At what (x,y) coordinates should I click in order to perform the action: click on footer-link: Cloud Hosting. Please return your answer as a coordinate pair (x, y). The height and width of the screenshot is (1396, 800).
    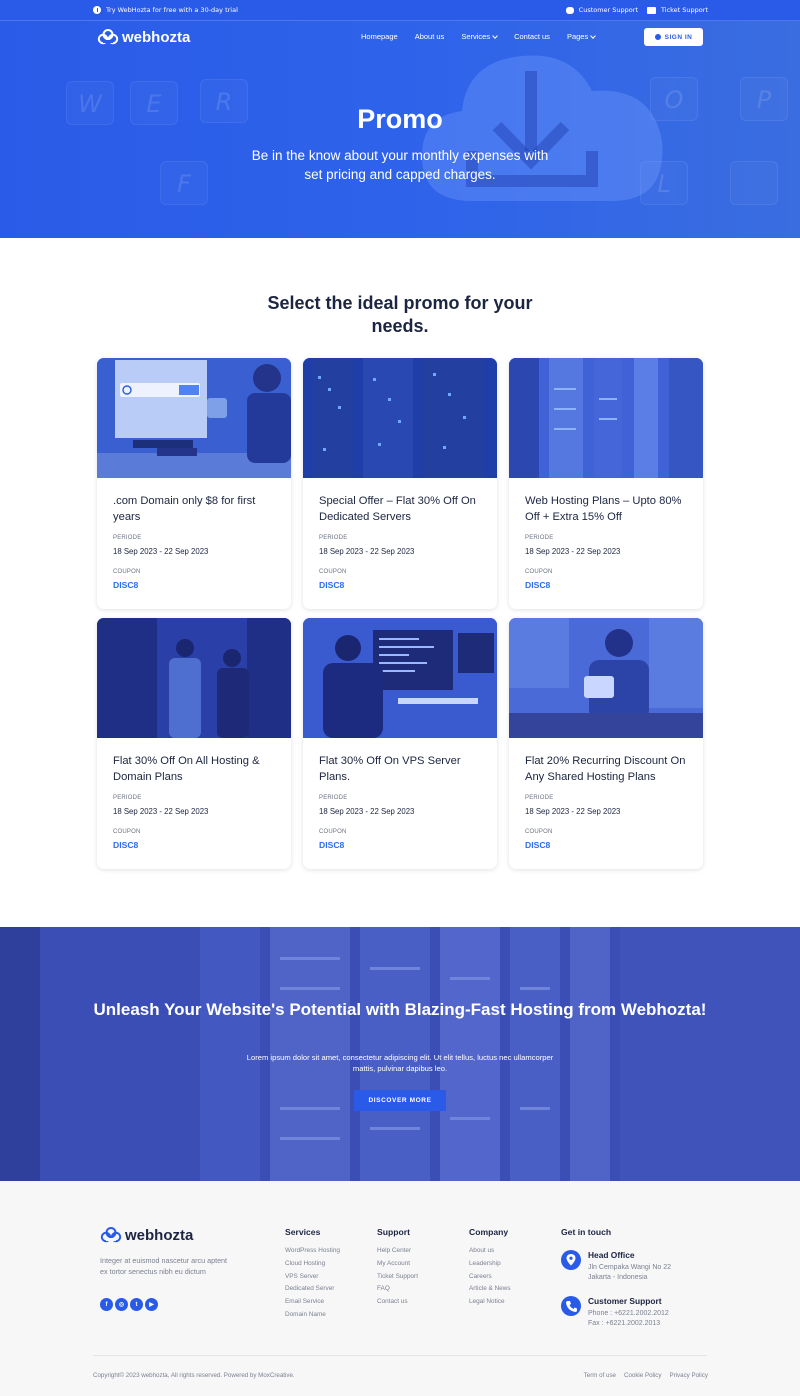
    Looking at the image, I should click on (312, 1264).